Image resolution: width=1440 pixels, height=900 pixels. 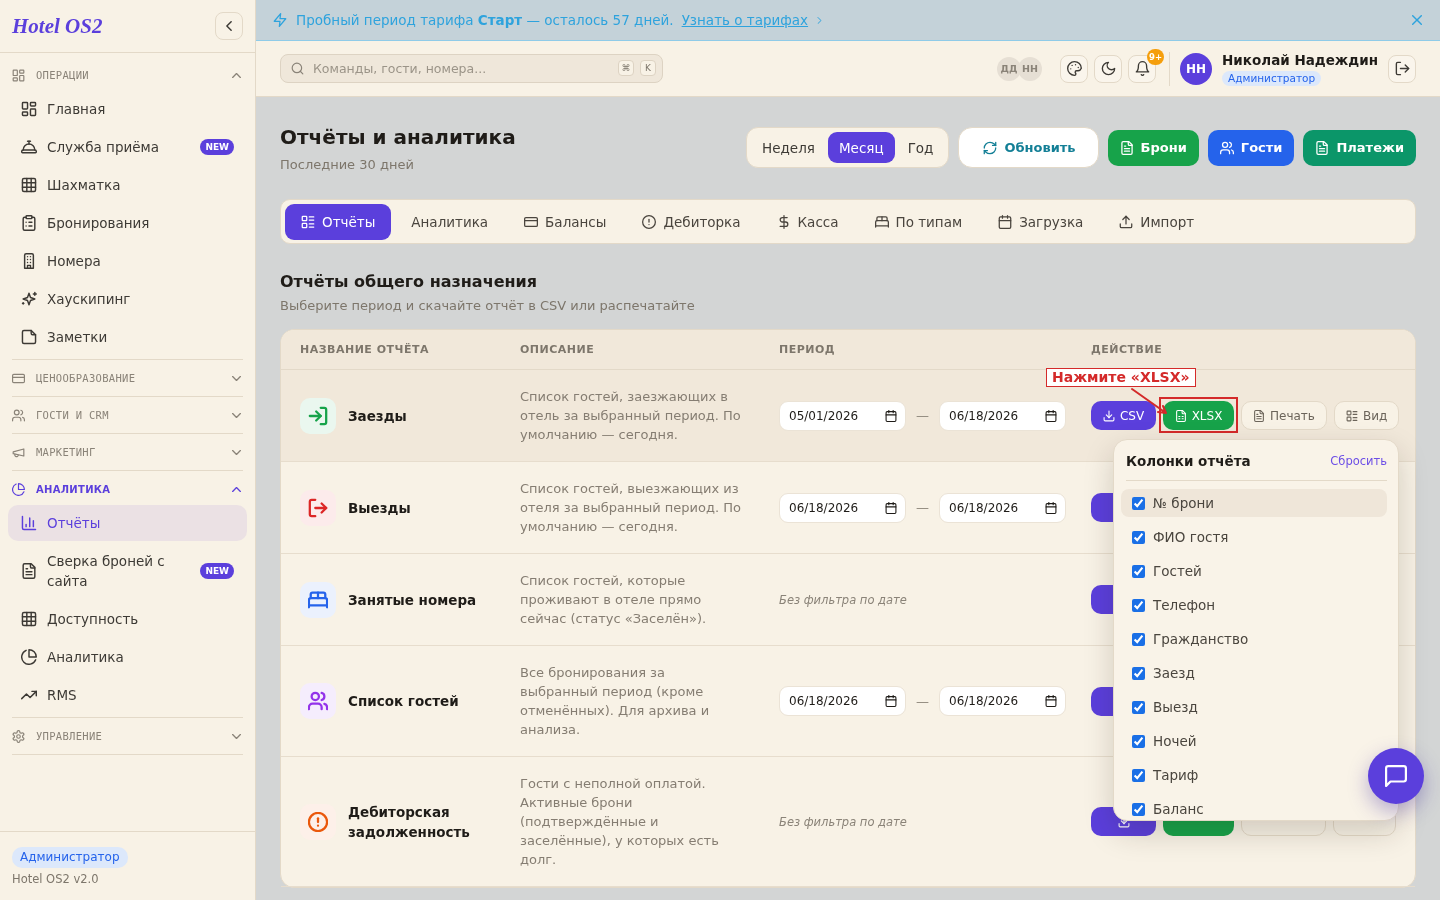 What do you see at coordinates (127, 489) in the screenshot?
I see `section-header: АНАЛИТИКА` at bounding box center [127, 489].